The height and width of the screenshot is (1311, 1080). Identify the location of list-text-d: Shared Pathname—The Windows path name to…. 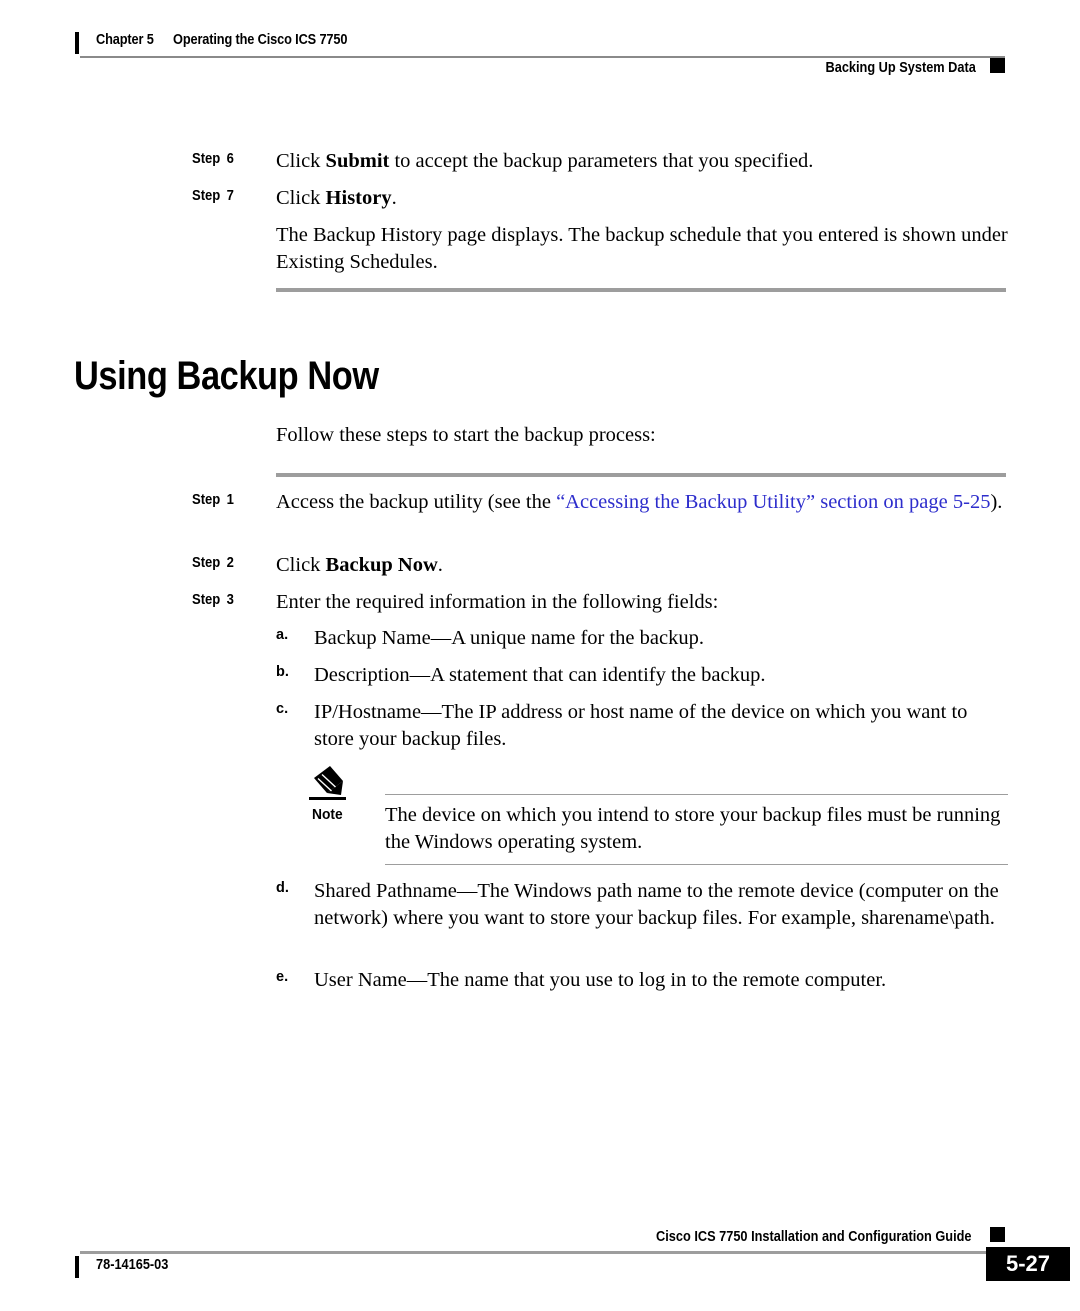
(661, 905).